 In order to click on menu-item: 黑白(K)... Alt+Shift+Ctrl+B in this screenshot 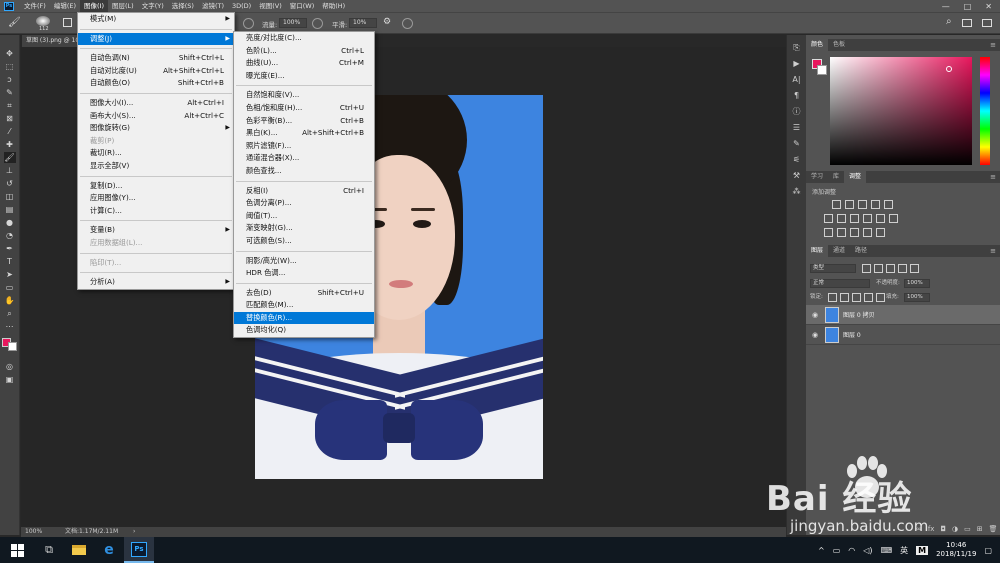, I will do `click(304, 133)`.